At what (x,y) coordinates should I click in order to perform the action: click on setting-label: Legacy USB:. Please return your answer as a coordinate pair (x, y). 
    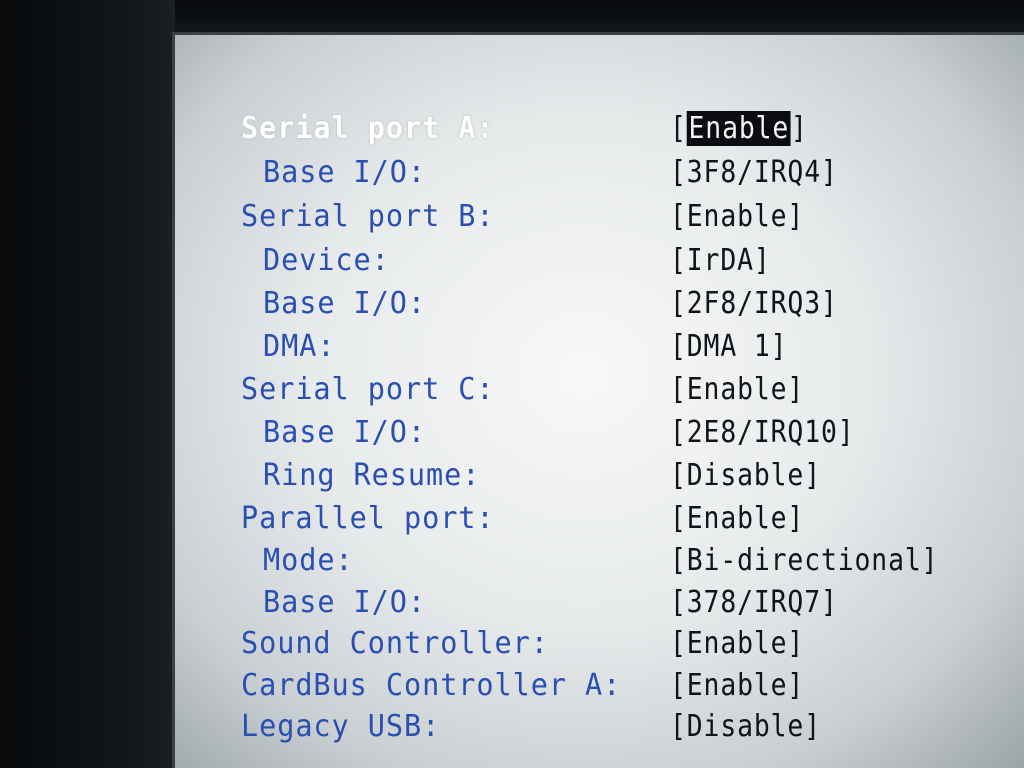
    Looking at the image, I should click on (341, 726).